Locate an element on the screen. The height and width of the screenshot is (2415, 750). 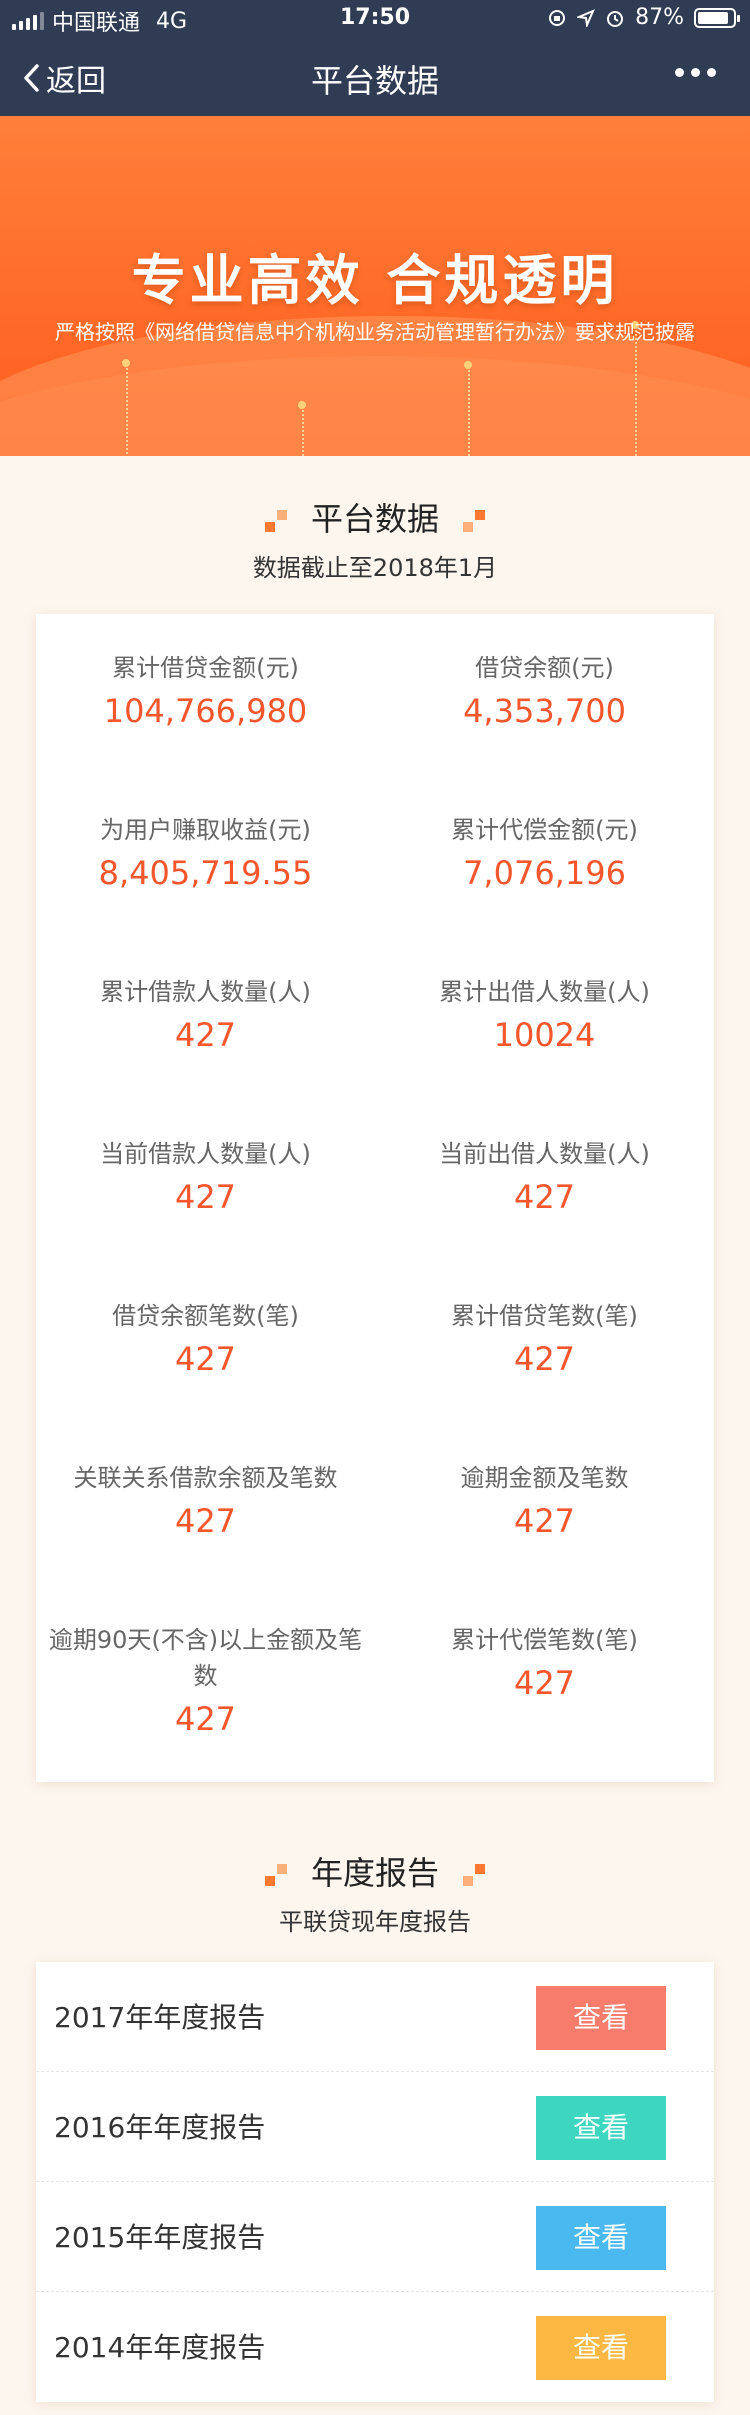
stat-label: 为用户赚取收益(元) is located at coordinates (205, 830).